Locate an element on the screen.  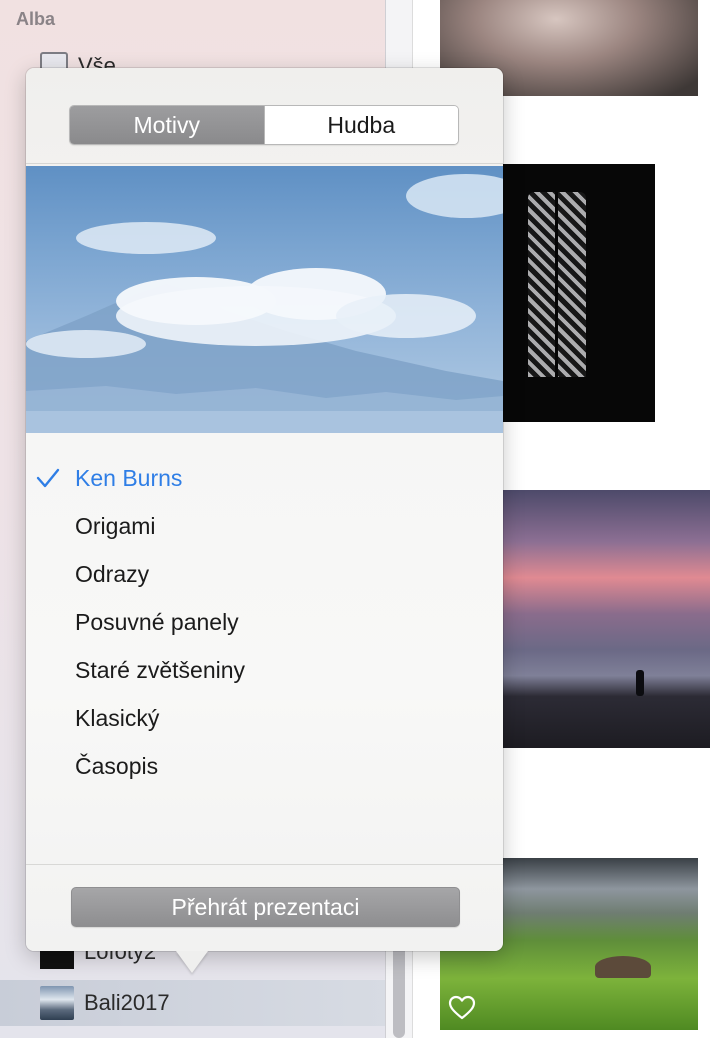
play-slideshow-button: Přehrát prezentaci is located at coordinates (265, 907).